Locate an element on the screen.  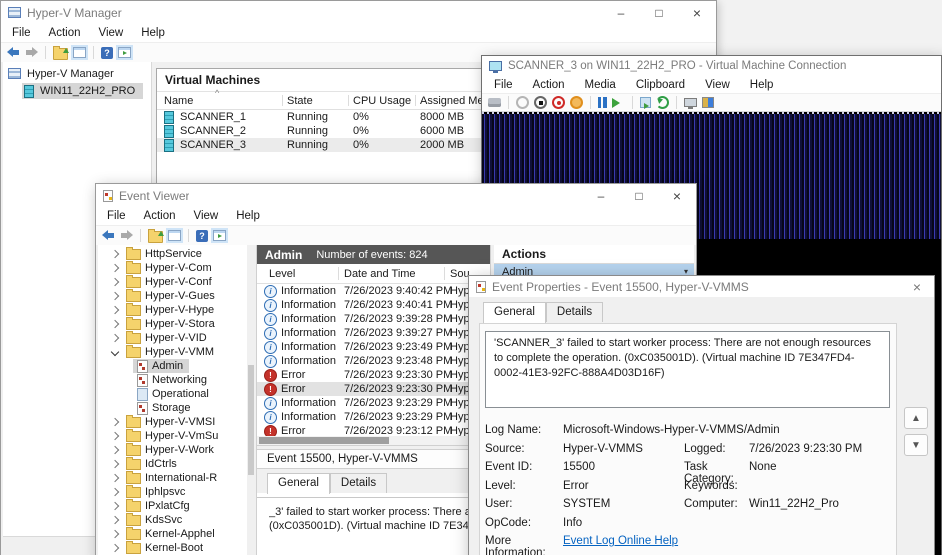
event-list-hscrollbar is located at coordinates (373, 440).